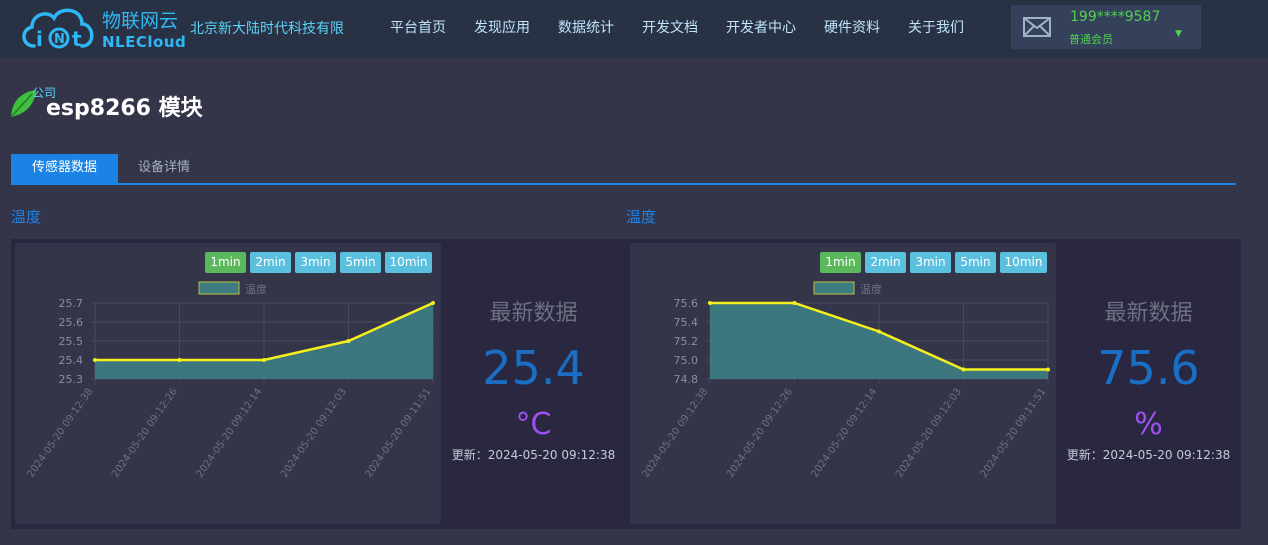  What do you see at coordinates (71, 379) in the screenshot?
I see `y-tick-label: 25.3` at bounding box center [71, 379].